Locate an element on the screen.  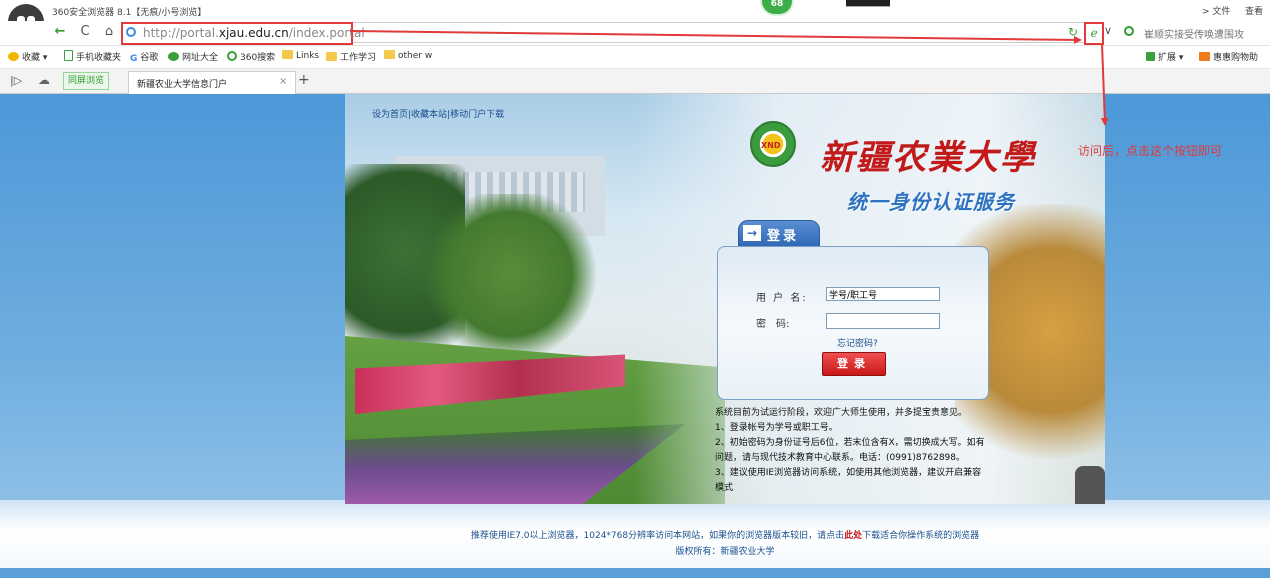
extensions-label: 扩展 is located at coordinates (1167, 58).